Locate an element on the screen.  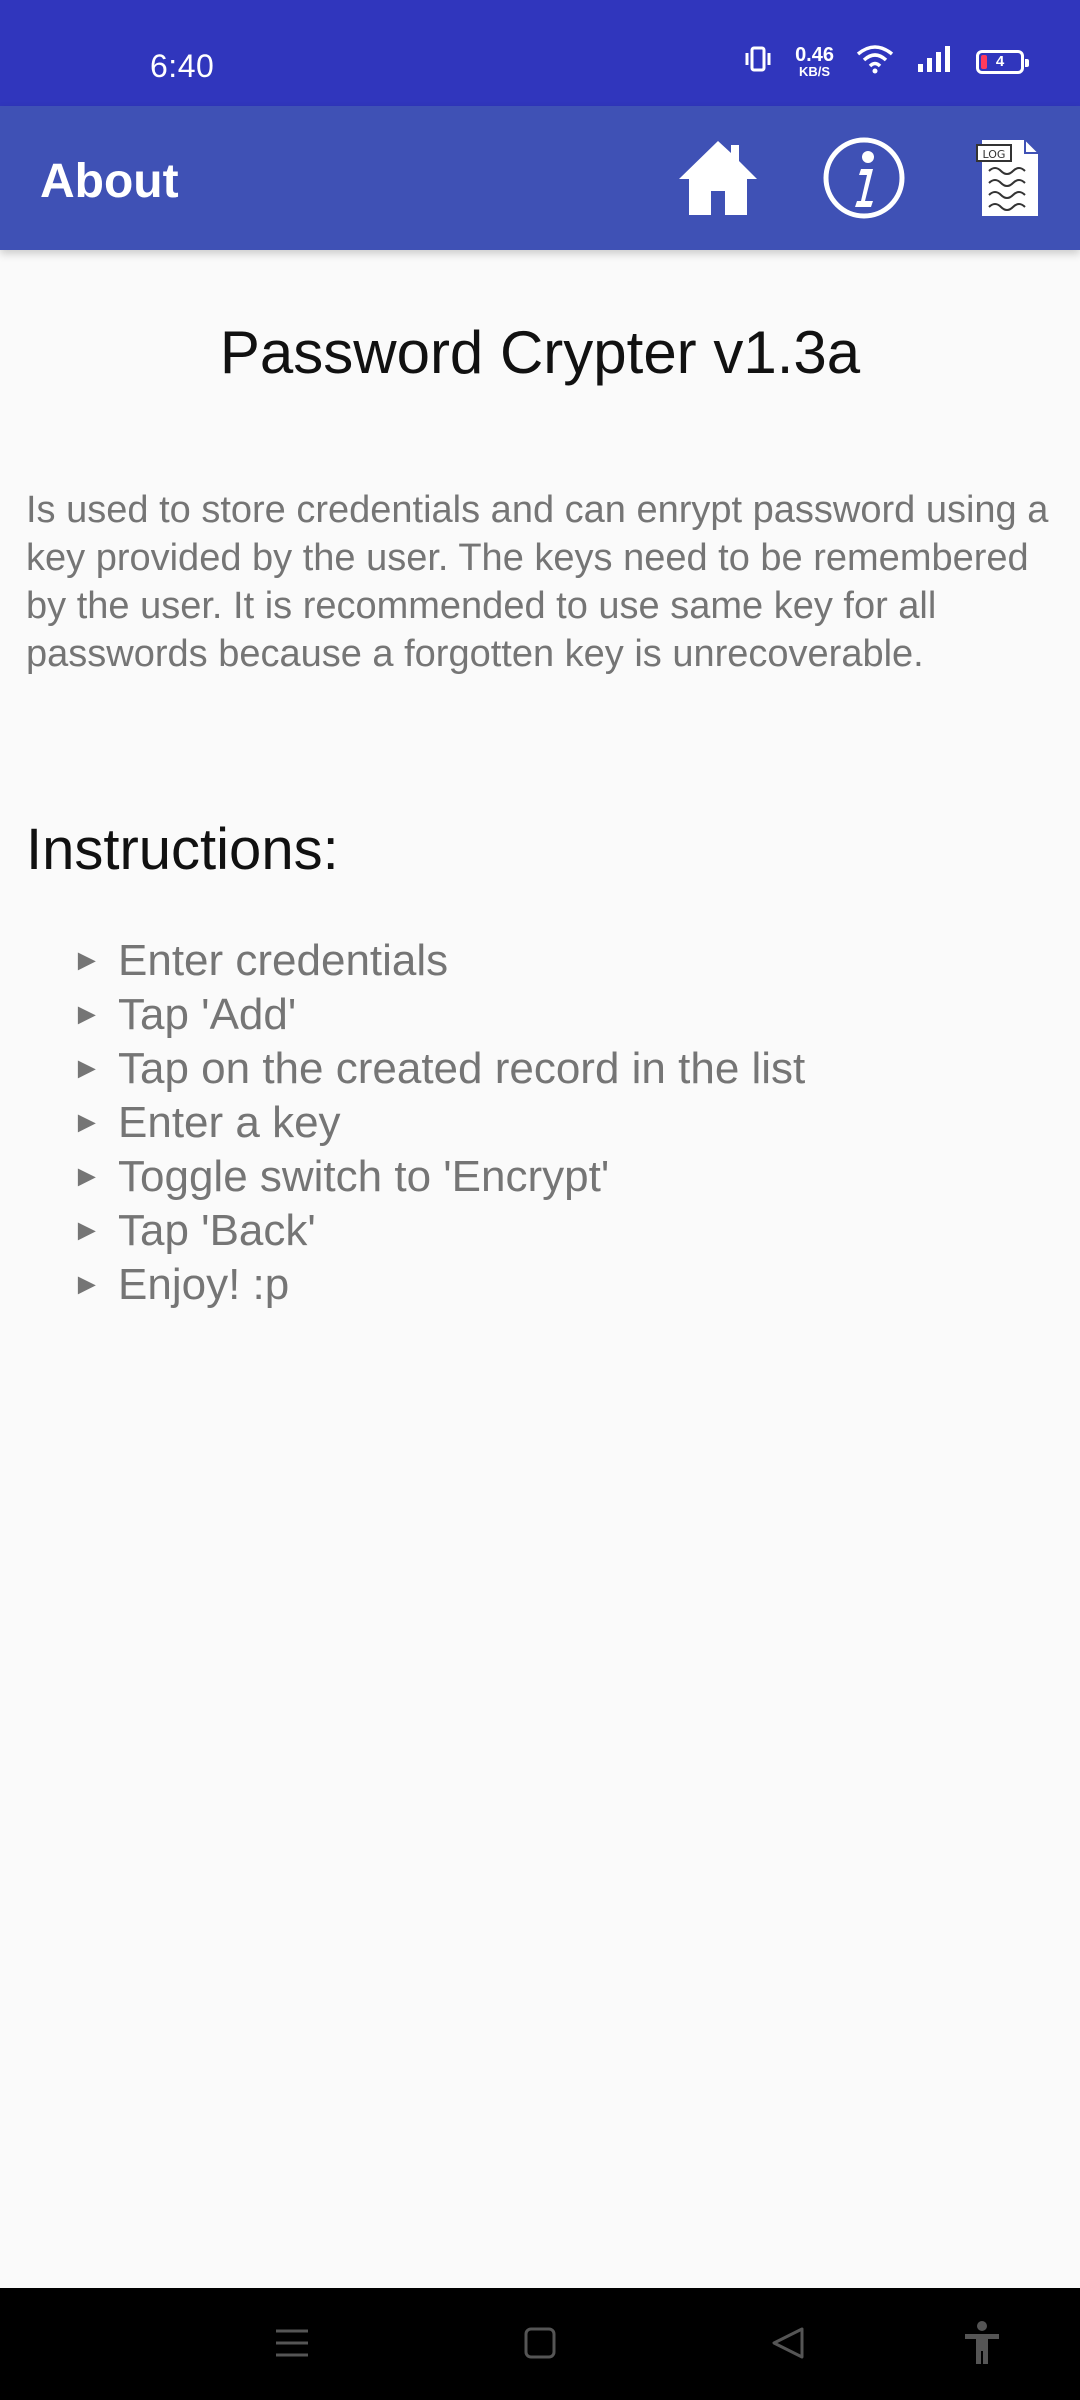
info-button is located at coordinates (864, 180).